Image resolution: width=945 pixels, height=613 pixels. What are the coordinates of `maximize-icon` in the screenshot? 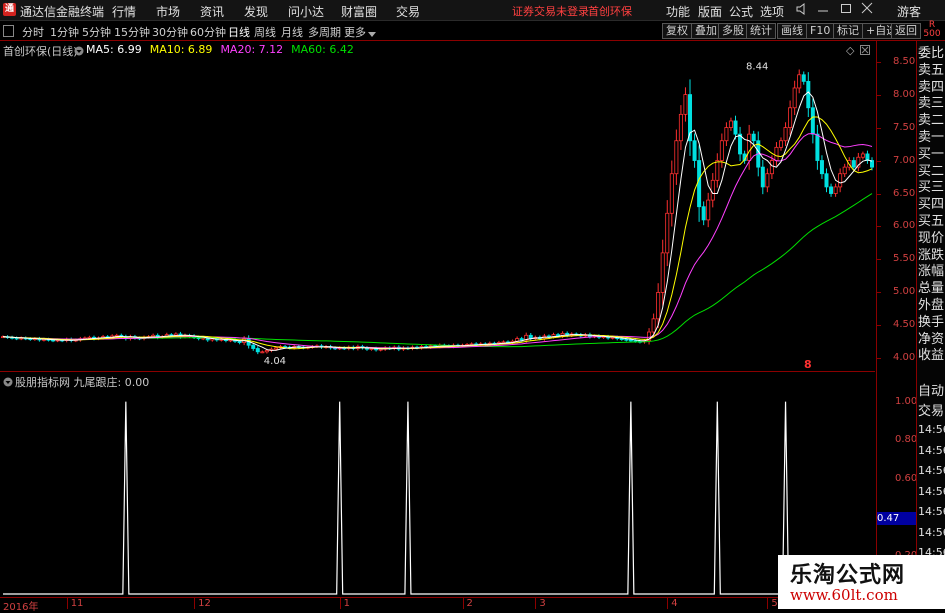 It's located at (846, 9).